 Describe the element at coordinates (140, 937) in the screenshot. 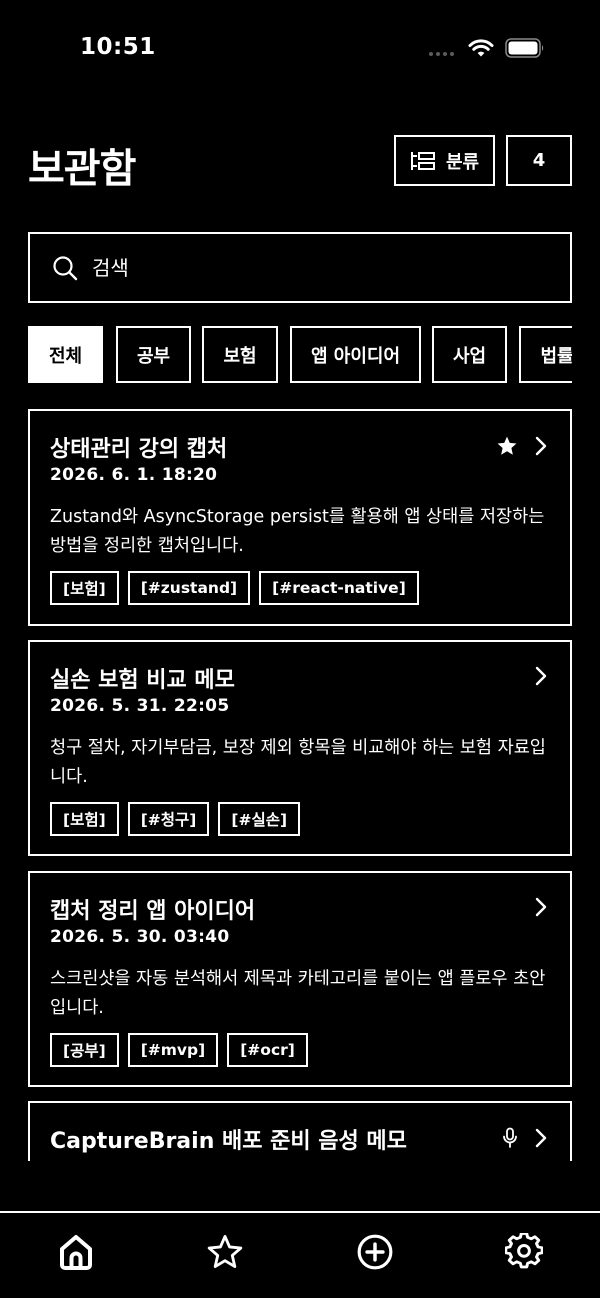

I see `card-date: 2026. 5. 30. 03:40` at that location.